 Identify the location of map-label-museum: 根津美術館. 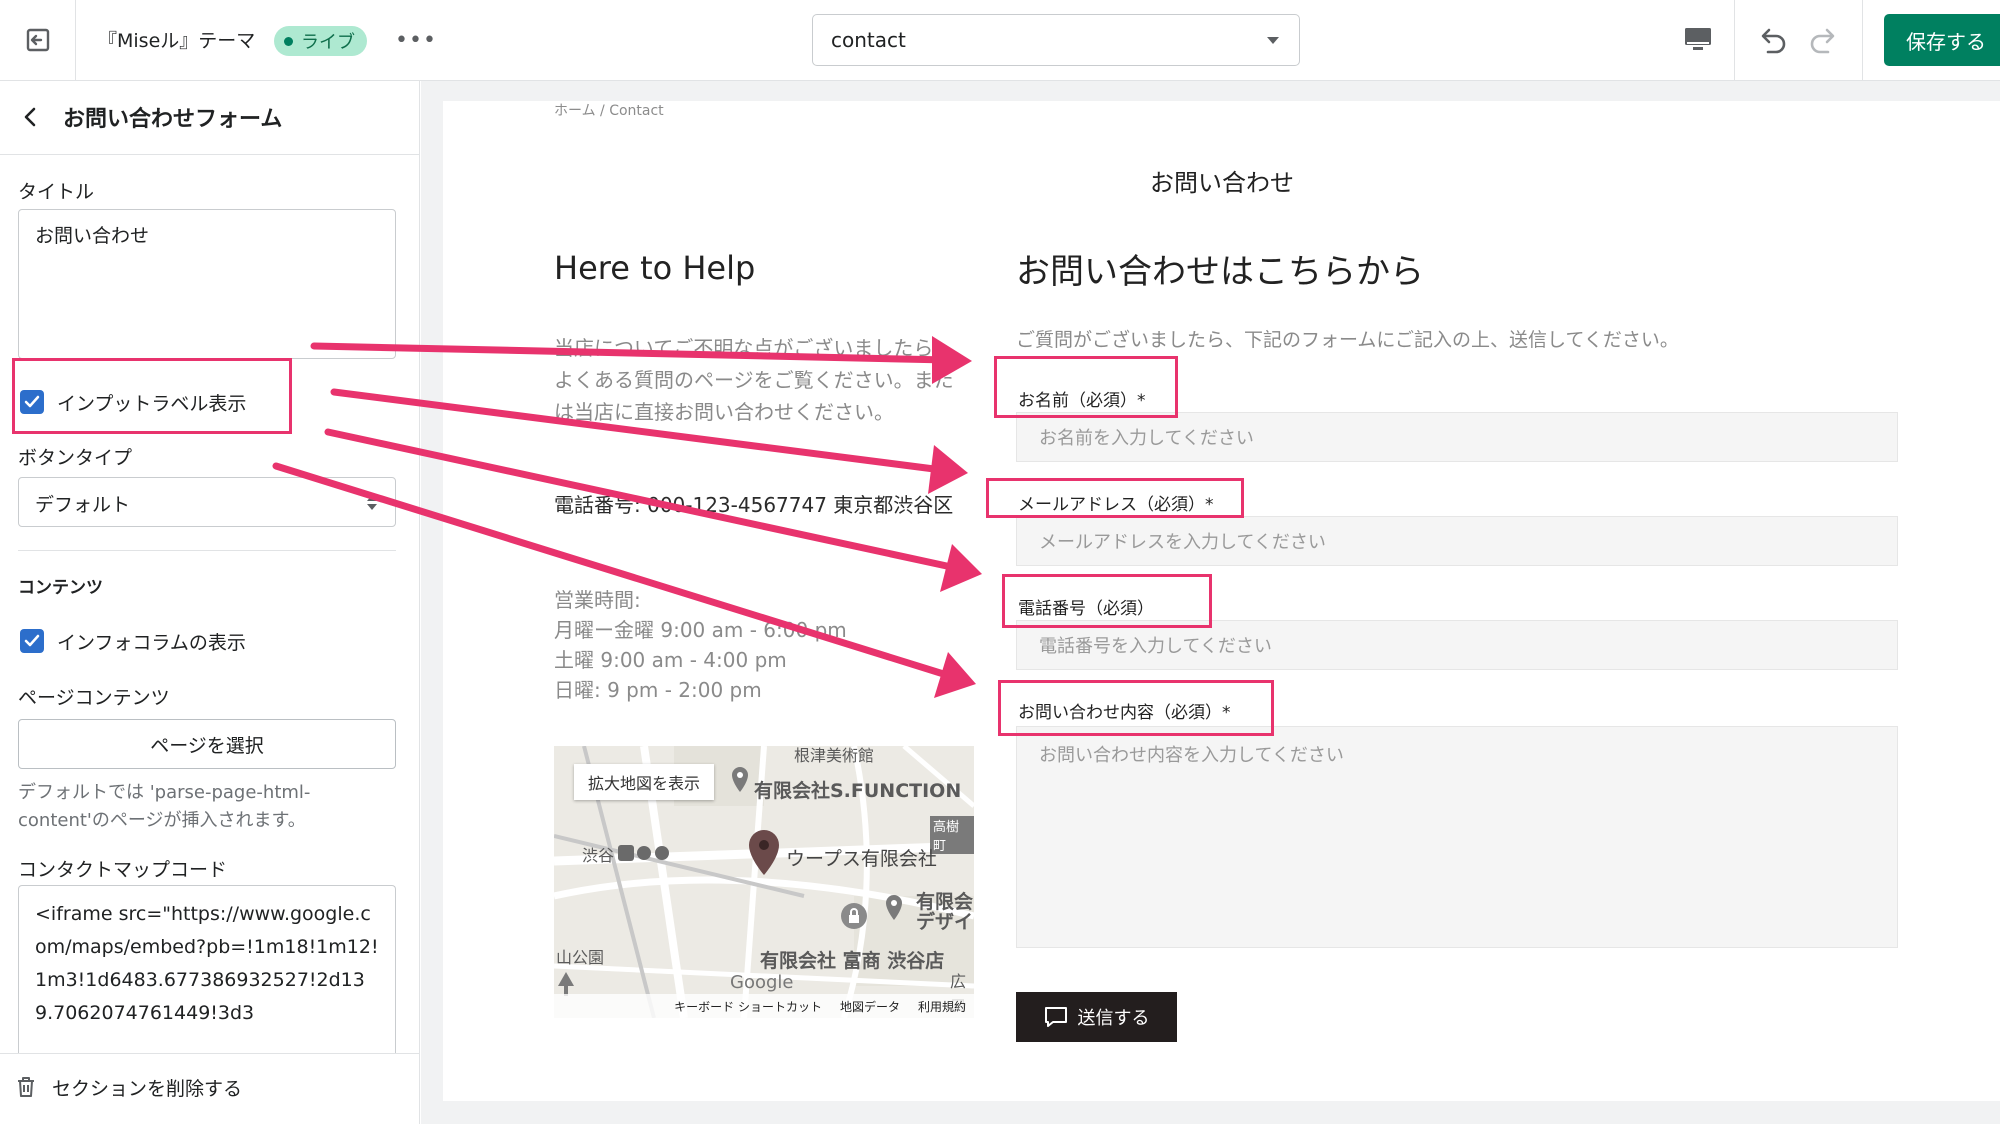
(834, 755).